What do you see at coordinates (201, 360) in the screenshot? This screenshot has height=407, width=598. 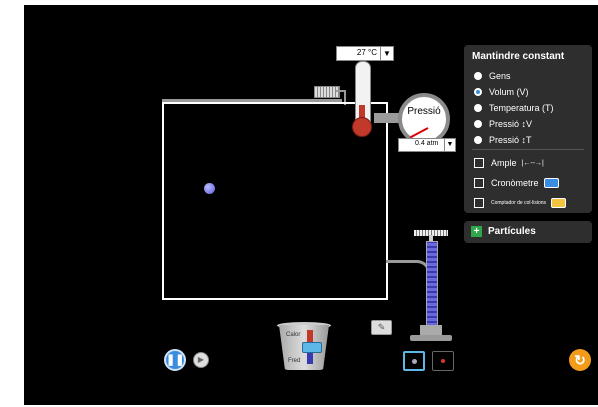 I see `step-button: ▶` at bounding box center [201, 360].